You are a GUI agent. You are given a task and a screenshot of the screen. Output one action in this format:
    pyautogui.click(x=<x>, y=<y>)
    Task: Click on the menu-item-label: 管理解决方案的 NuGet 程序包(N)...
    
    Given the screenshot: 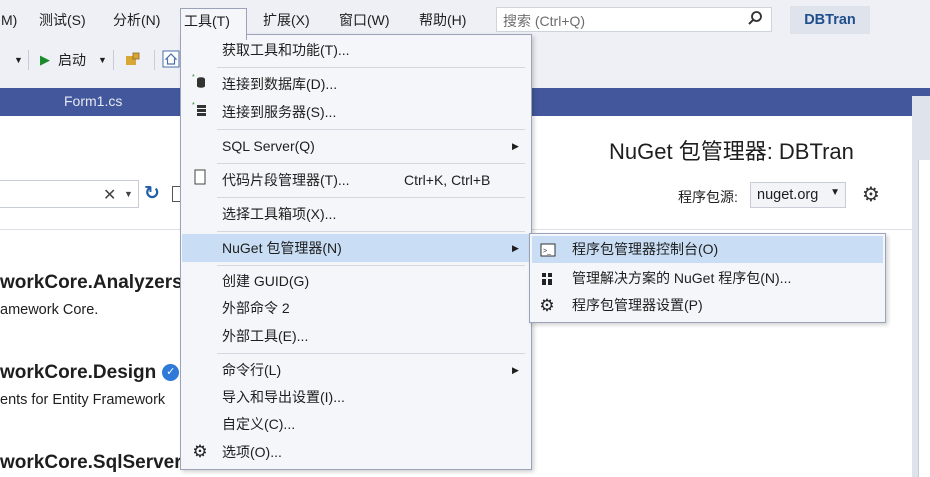 What is the action you would take?
    pyautogui.click(x=682, y=278)
    